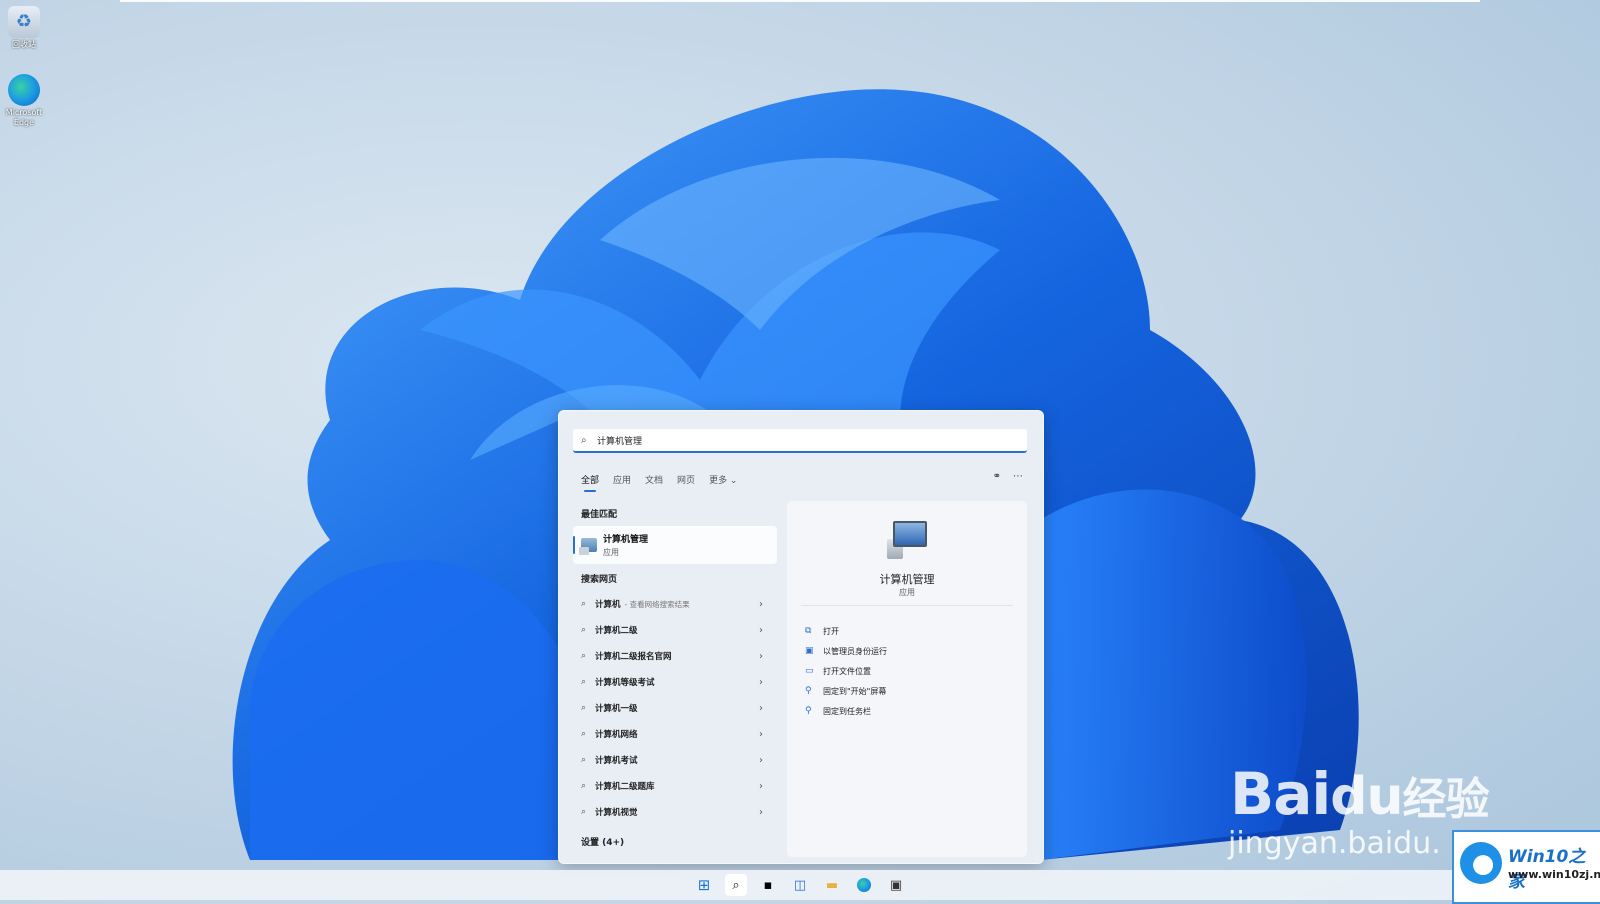 This screenshot has width=1600, height=904. I want to click on tab-apps: 应用, so click(622, 479).